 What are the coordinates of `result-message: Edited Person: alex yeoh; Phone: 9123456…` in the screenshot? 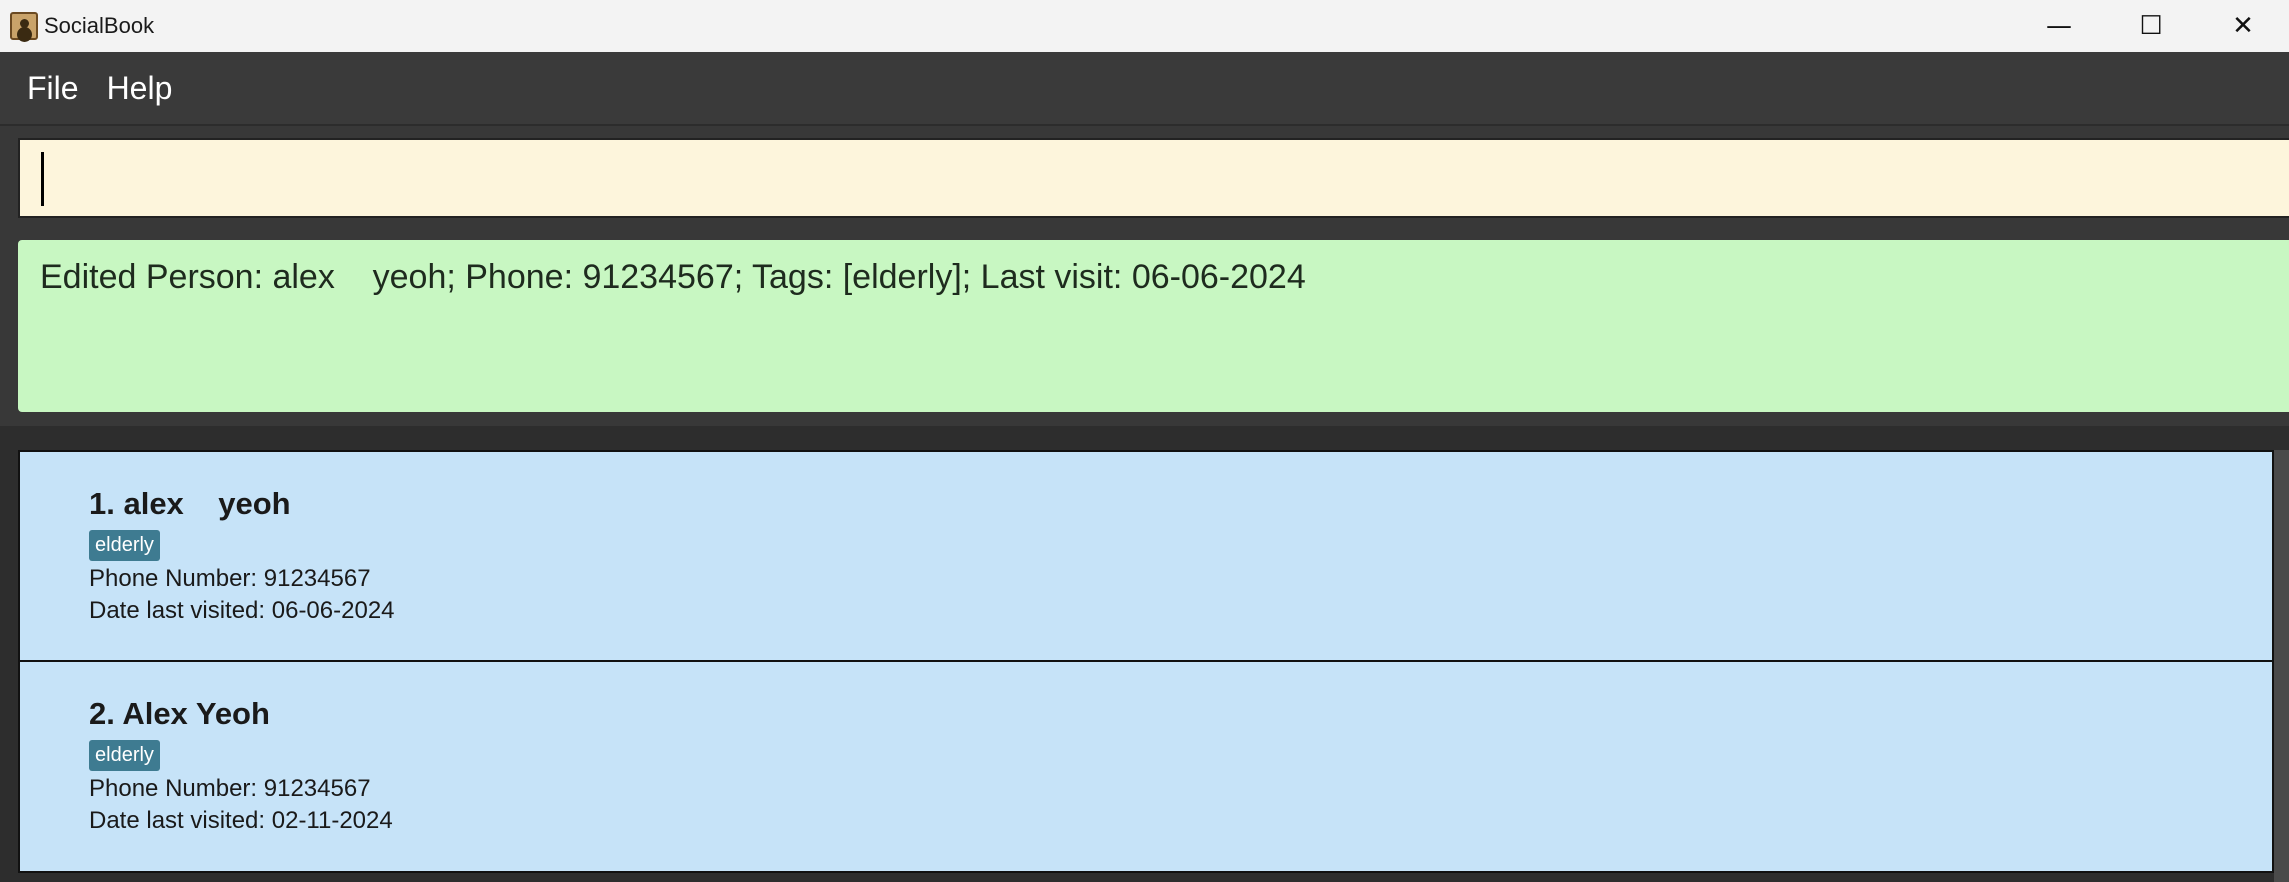 It's located at (673, 277).